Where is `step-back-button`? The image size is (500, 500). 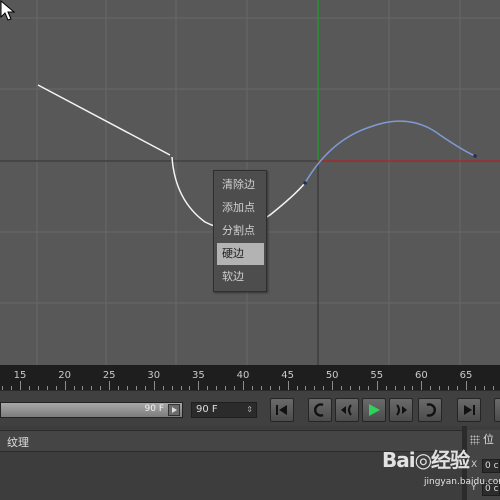 step-back-button is located at coordinates (347, 410).